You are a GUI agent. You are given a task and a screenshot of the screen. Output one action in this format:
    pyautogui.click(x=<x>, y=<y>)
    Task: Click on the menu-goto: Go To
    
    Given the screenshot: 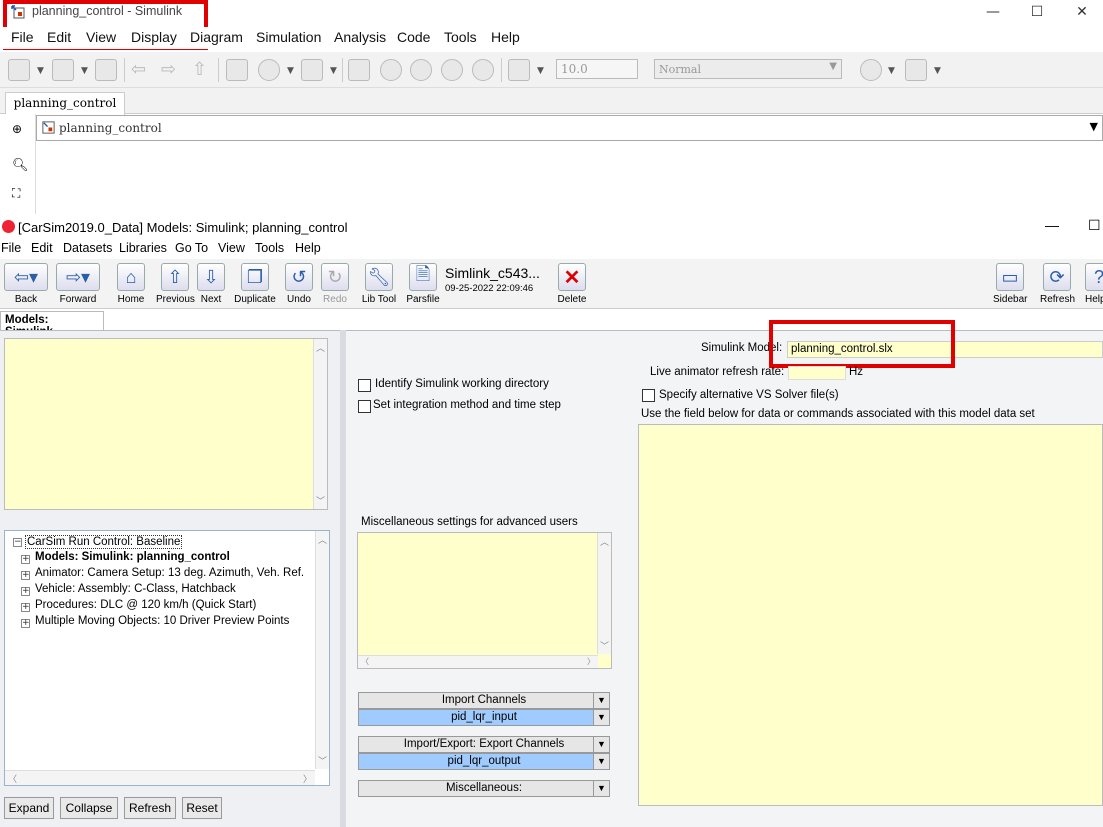 What is the action you would take?
    pyautogui.click(x=191, y=248)
    